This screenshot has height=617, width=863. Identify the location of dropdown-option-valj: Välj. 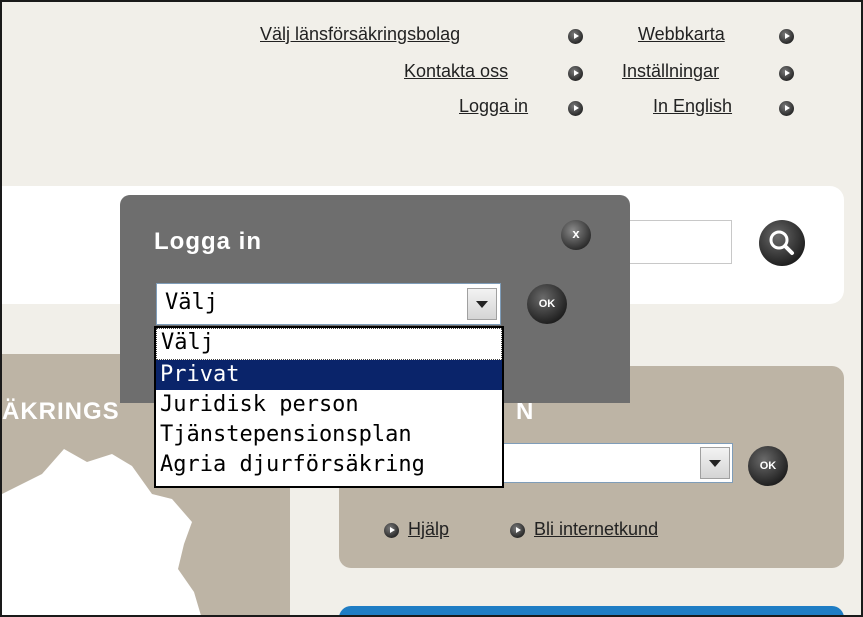
(329, 344).